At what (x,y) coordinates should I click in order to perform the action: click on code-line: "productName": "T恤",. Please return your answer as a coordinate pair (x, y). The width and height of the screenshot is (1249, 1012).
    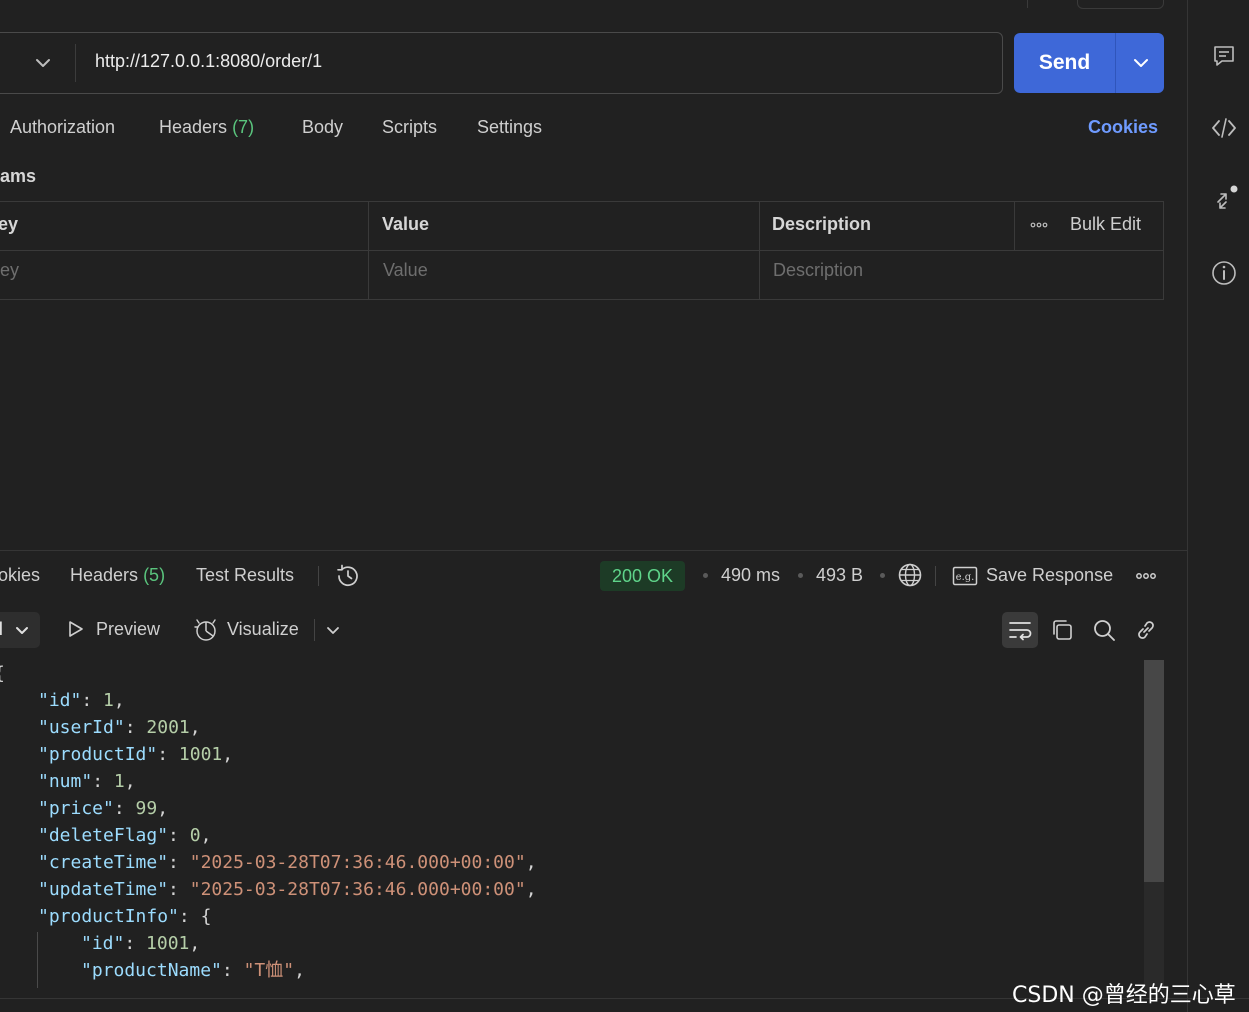
    Looking at the image, I should click on (193, 970).